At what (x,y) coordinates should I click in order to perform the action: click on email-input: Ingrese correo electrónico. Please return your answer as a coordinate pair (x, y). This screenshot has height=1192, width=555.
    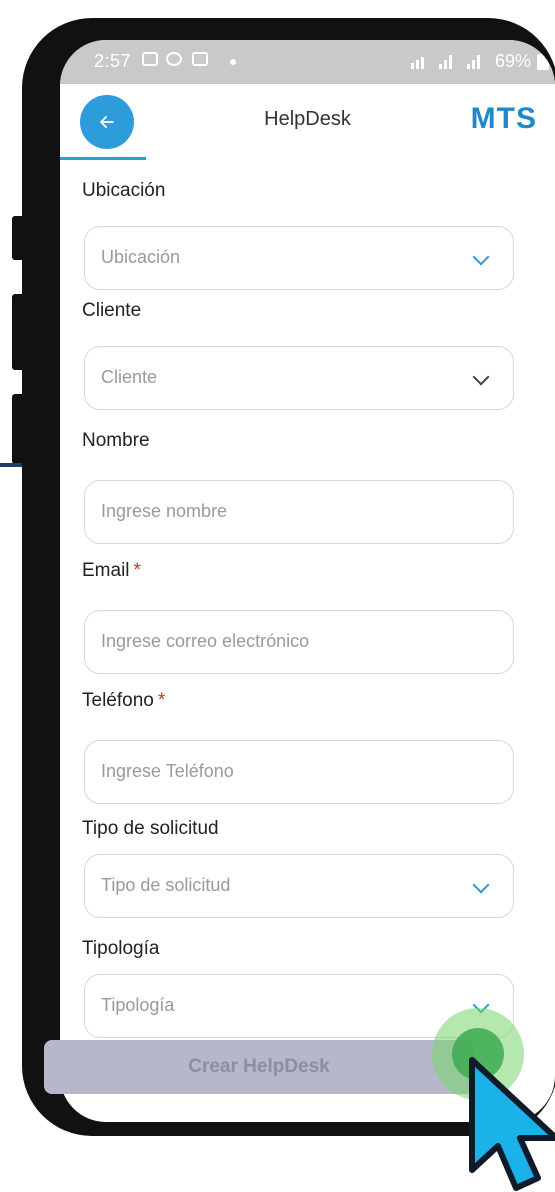
    Looking at the image, I should click on (299, 642).